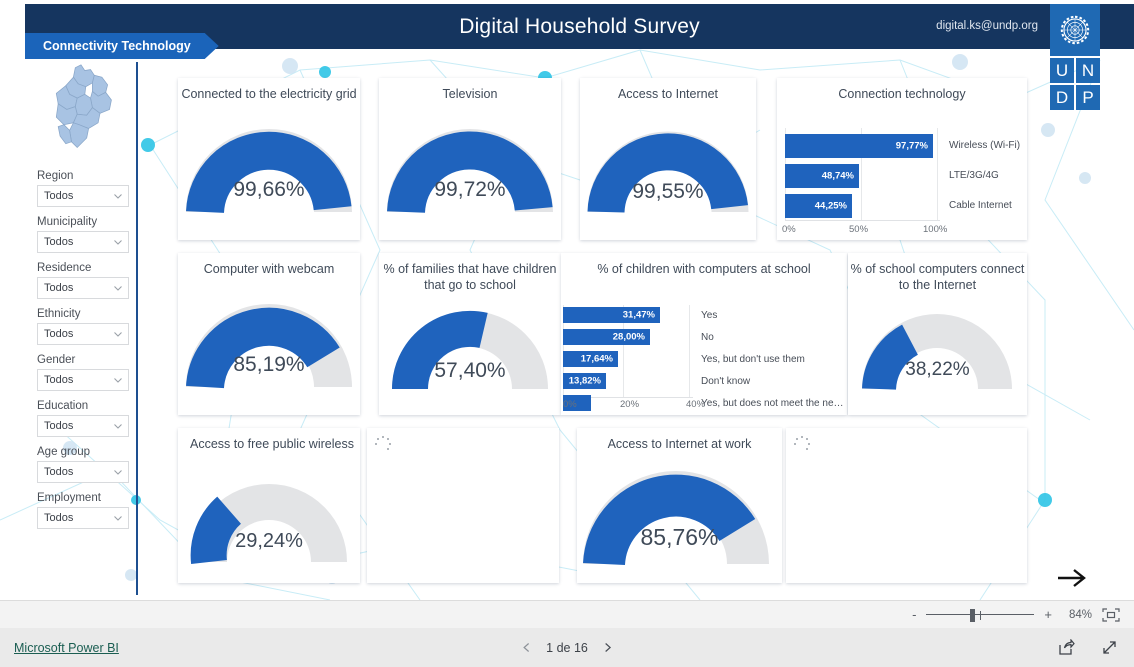  What do you see at coordinates (83, 426) in the screenshot?
I see `filter-select-education: Todos` at bounding box center [83, 426].